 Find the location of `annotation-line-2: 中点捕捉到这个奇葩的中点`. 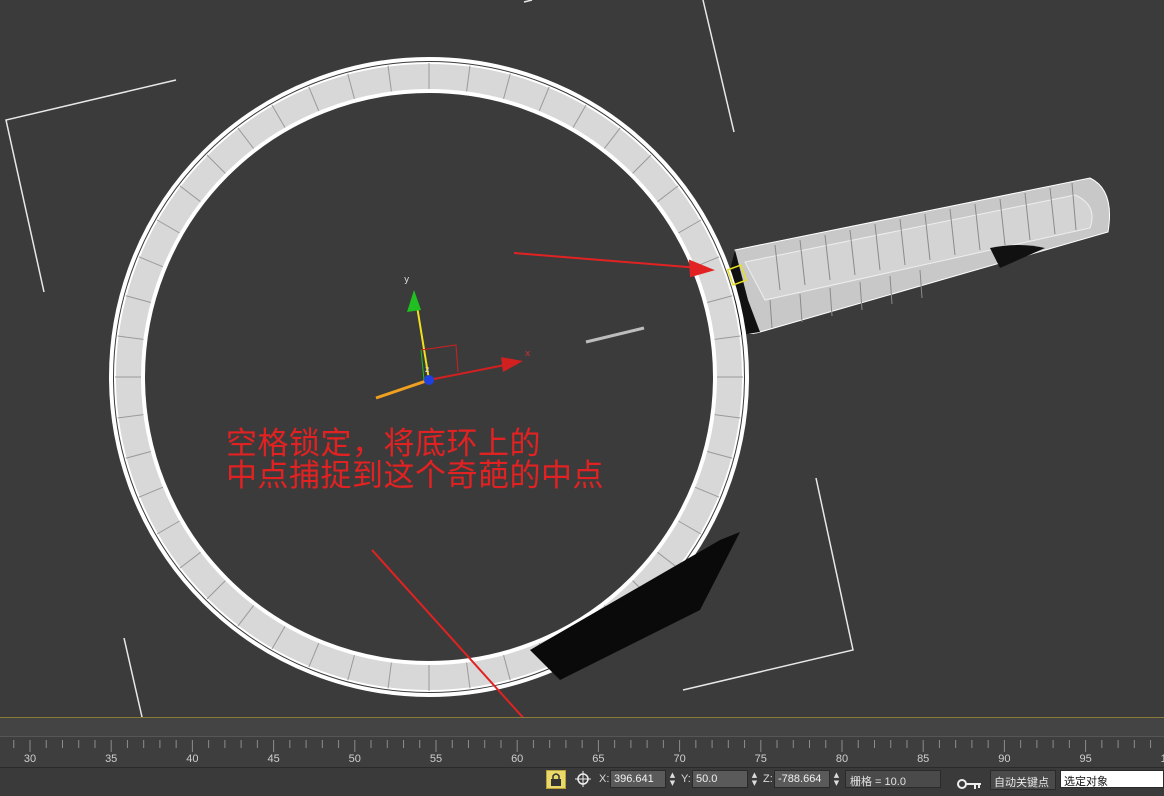

annotation-line-2: 中点捕捉到这个奇葩的中点 is located at coordinates (415, 476).